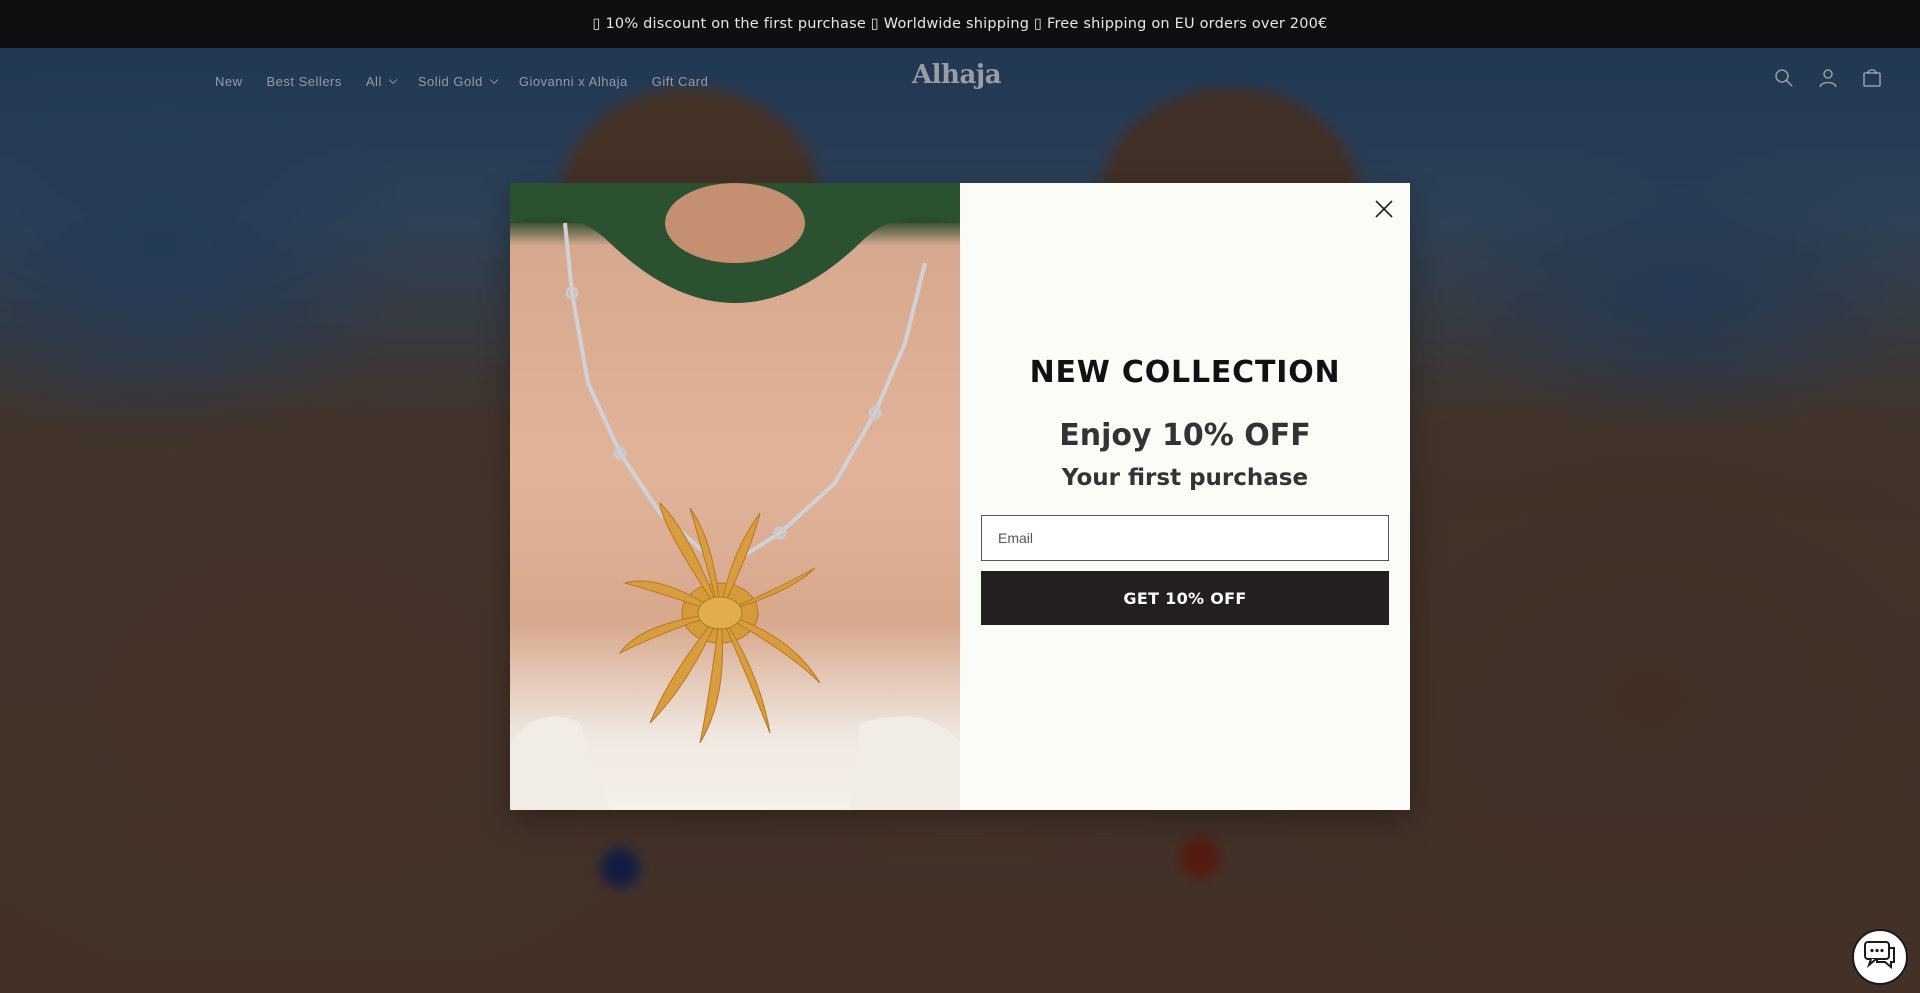 The image size is (1920, 993). Describe the element at coordinates (957, 75) in the screenshot. I see `brand-logo: Alhaja` at that location.